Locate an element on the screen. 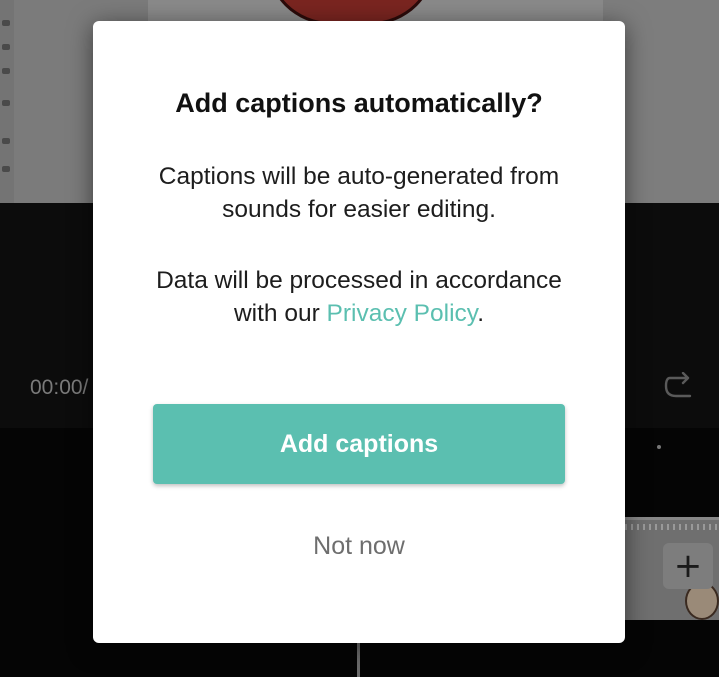  add-captions-button: Add captions is located at coordinates (359, 444).